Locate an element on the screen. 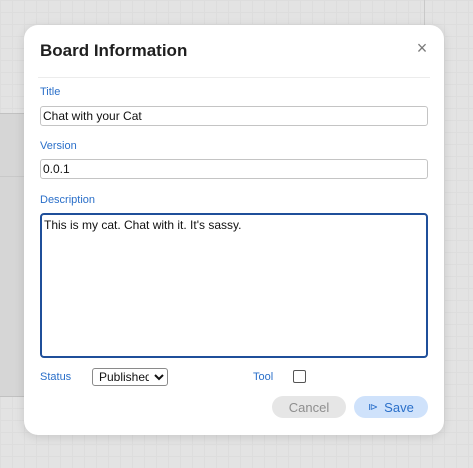 The height and width of the screenshot is (468, 473). cancel-button: Cancel is located at coordinates (309, 407).